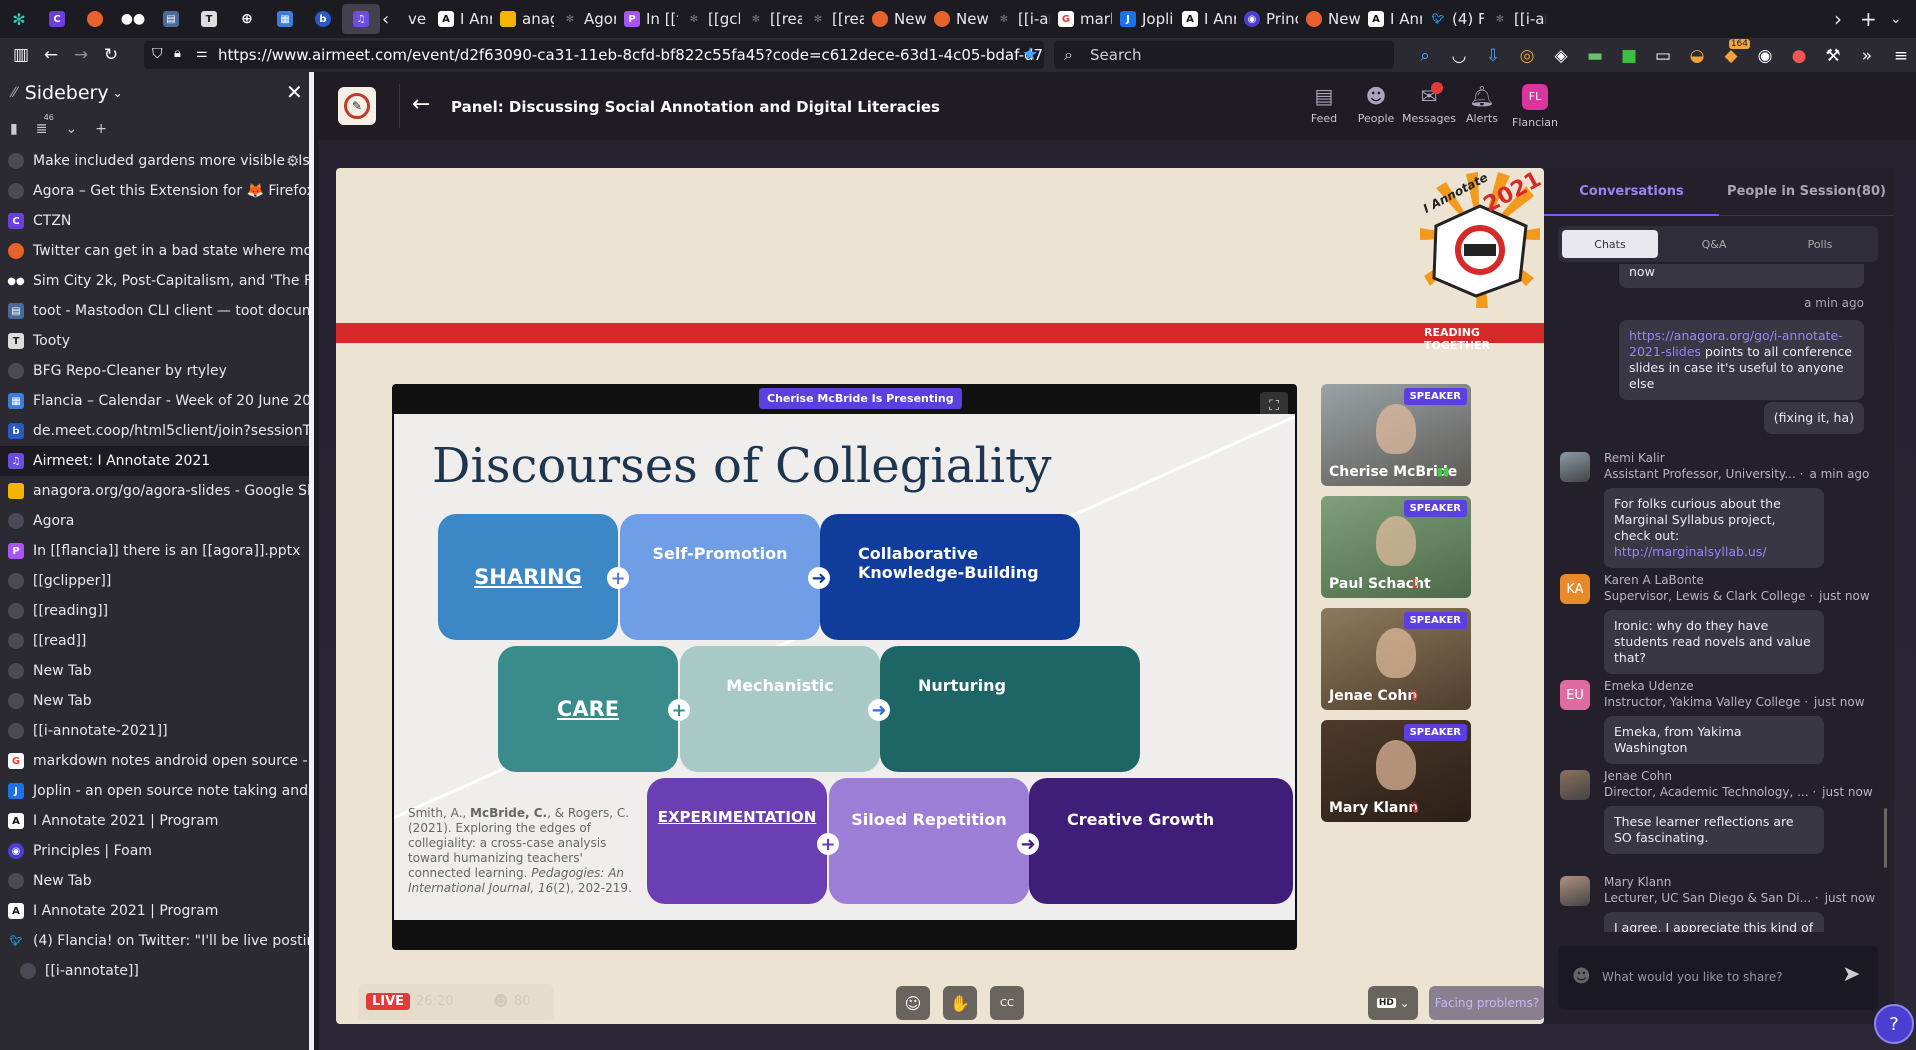  Describe the element at coordinates (1692, 977) in the screenshot. I see `chat-input: What would you like to share?` at that location.